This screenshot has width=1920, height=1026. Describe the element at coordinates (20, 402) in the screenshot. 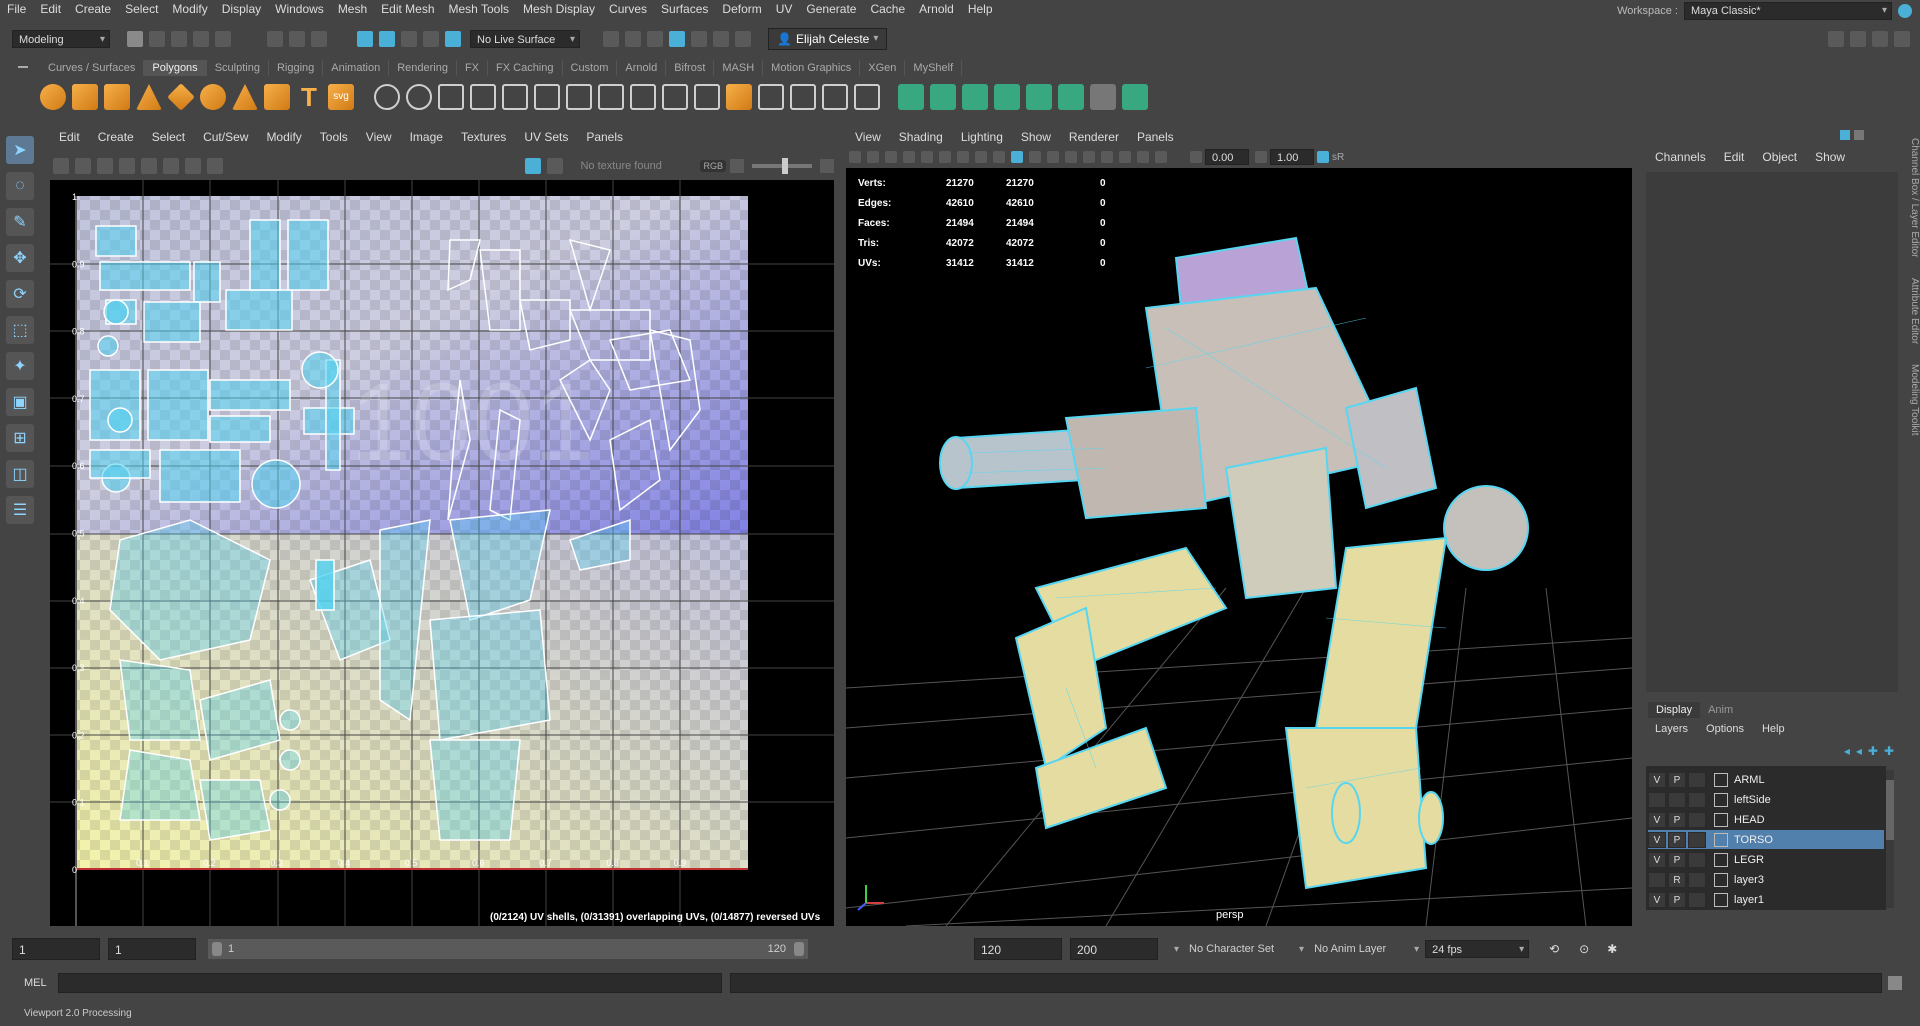

I see `quick-layout-single-icon: ▣` at that location.